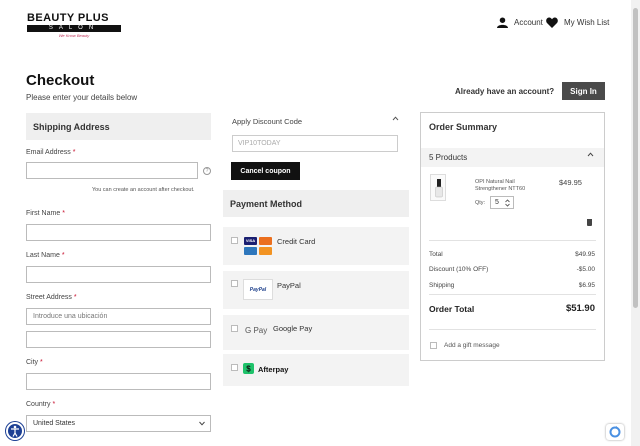 This screenshot has height=446, width=640. What do you see at coordinates (316, 290) in the screenshot?
I see `payment-option-paypal: PayPal PayPal` at bounding box center [316, 290].